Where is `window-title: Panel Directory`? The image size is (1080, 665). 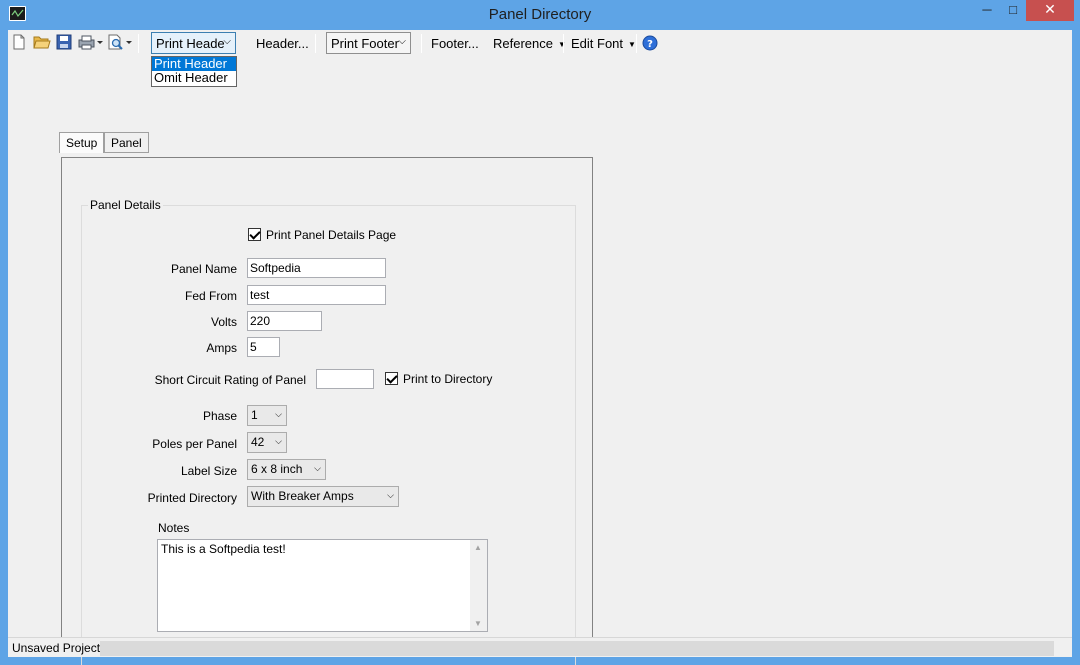 window-title: Panel Directory is located at coordinates (540, 14).